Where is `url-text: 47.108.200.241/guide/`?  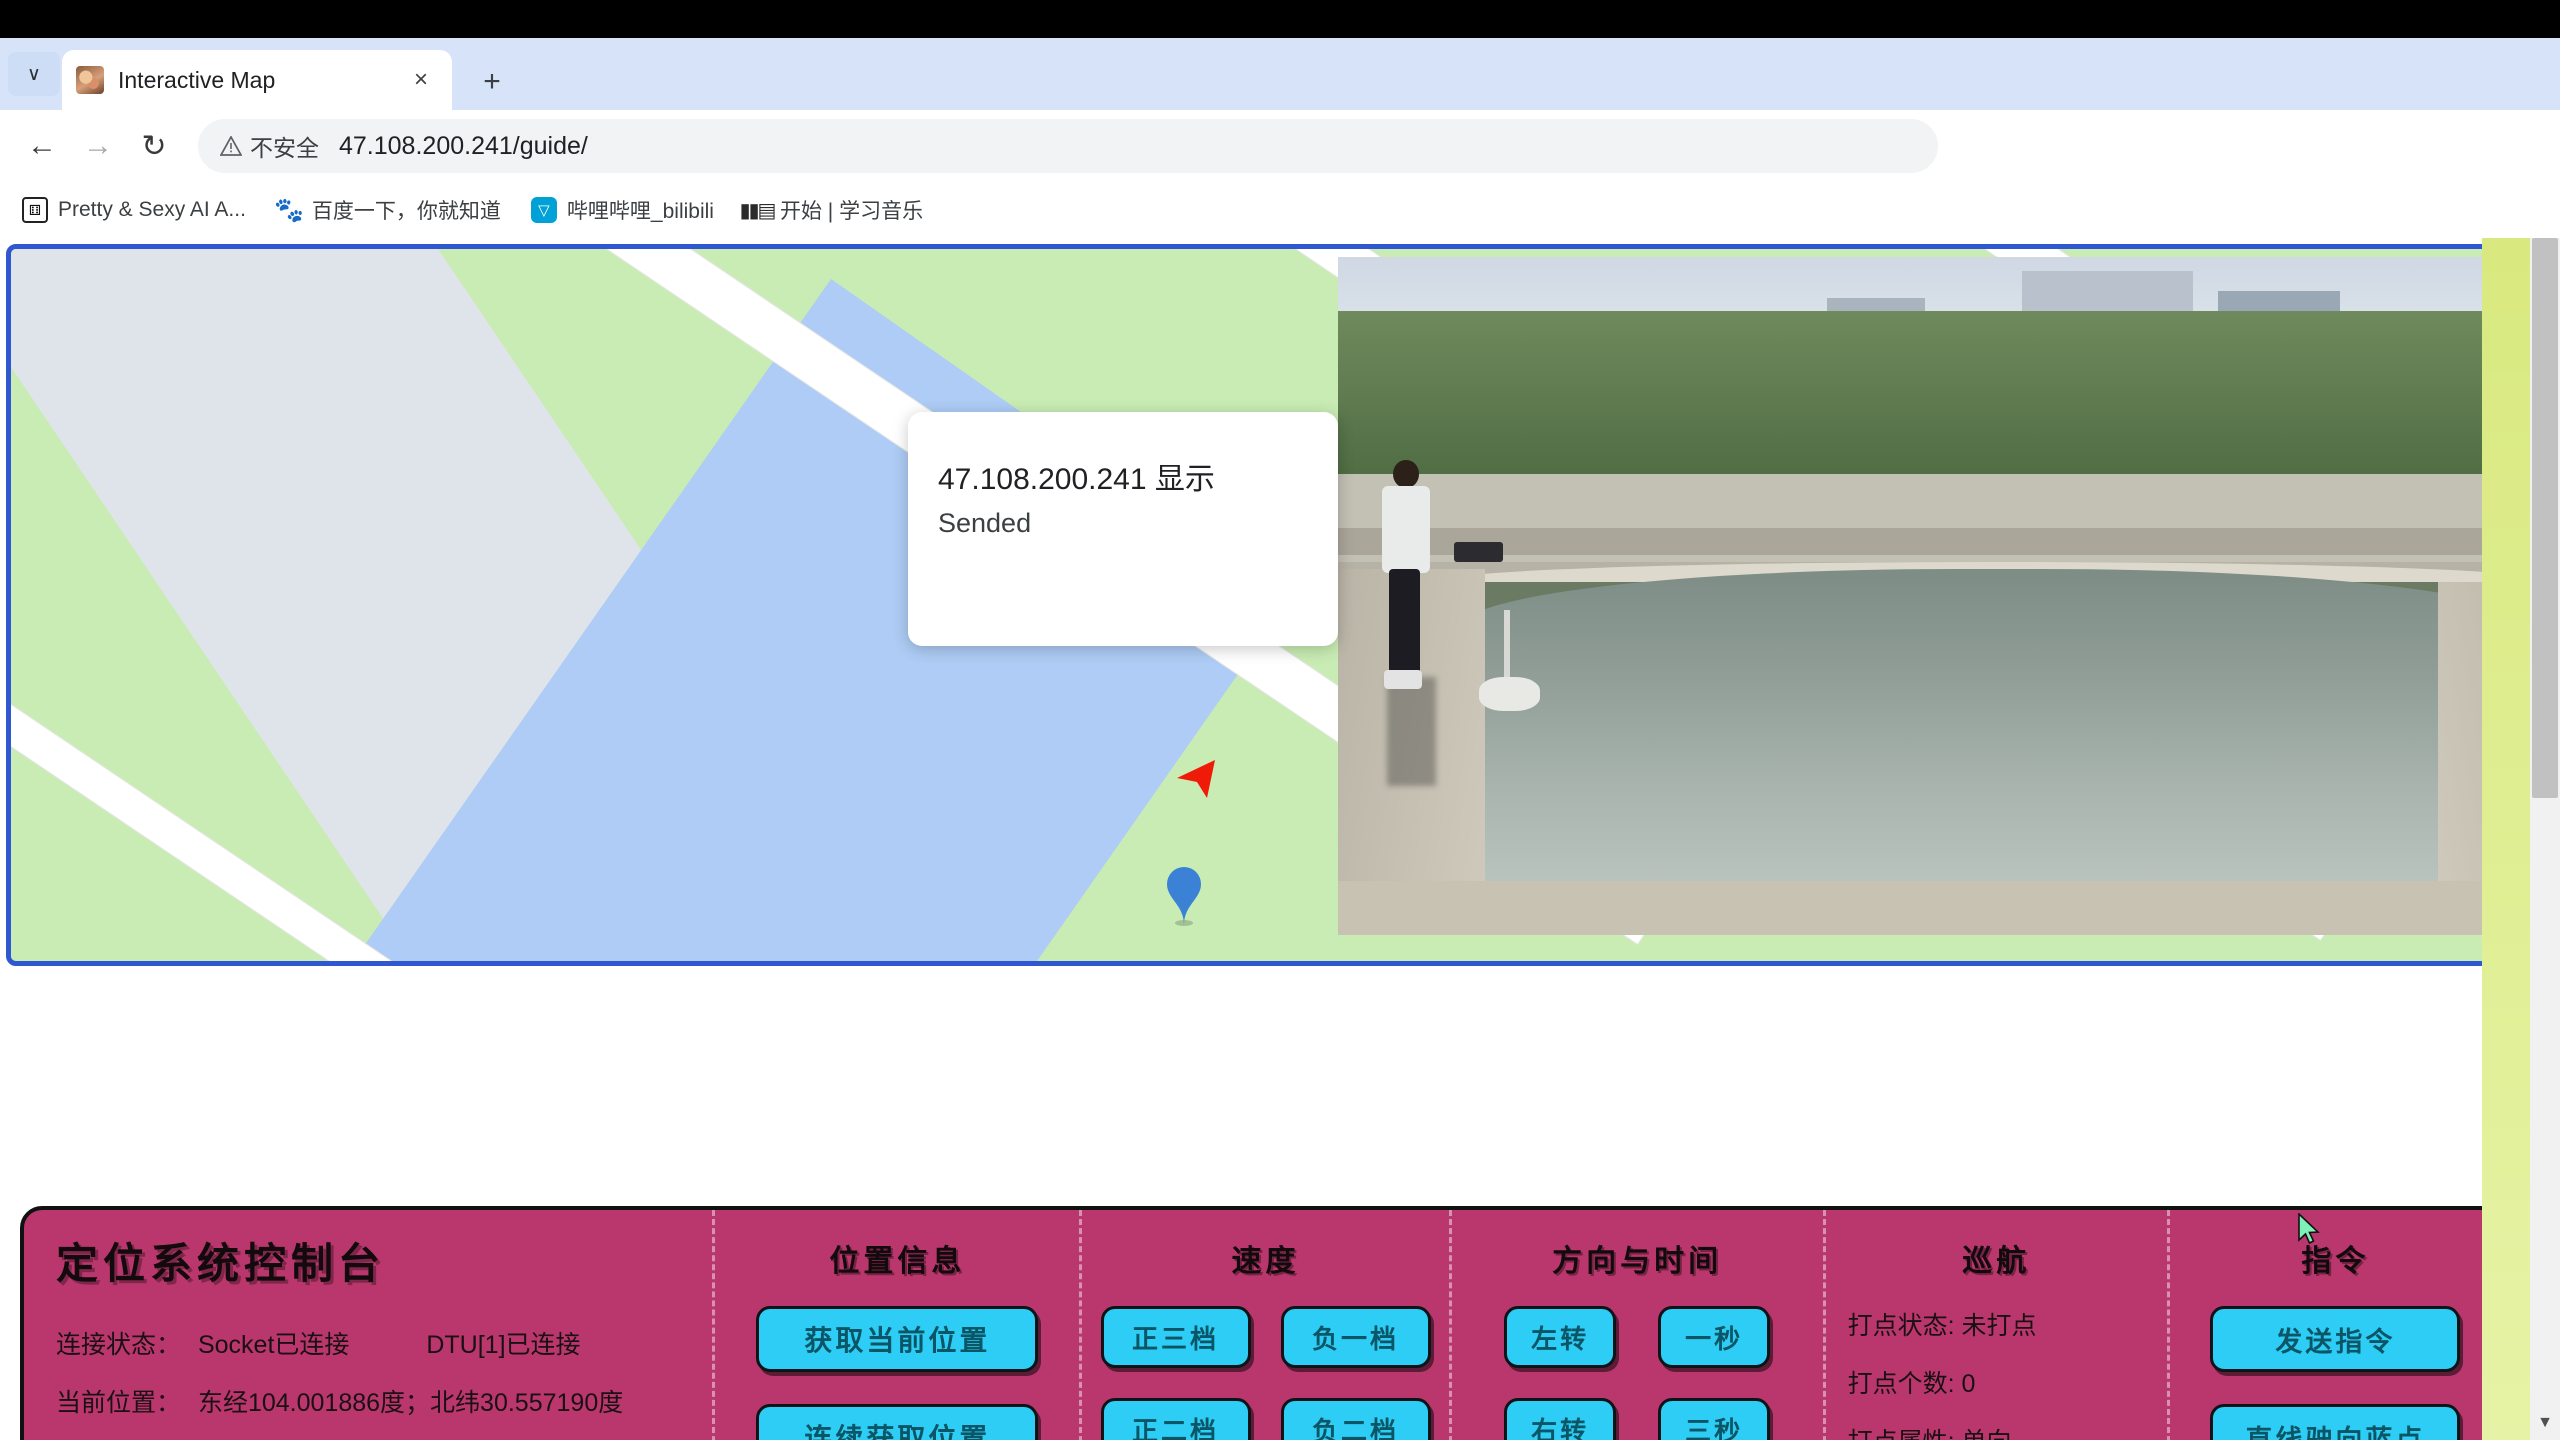
url-text: 47.108.200.241/guide/ is located at coordinates (463, 145).